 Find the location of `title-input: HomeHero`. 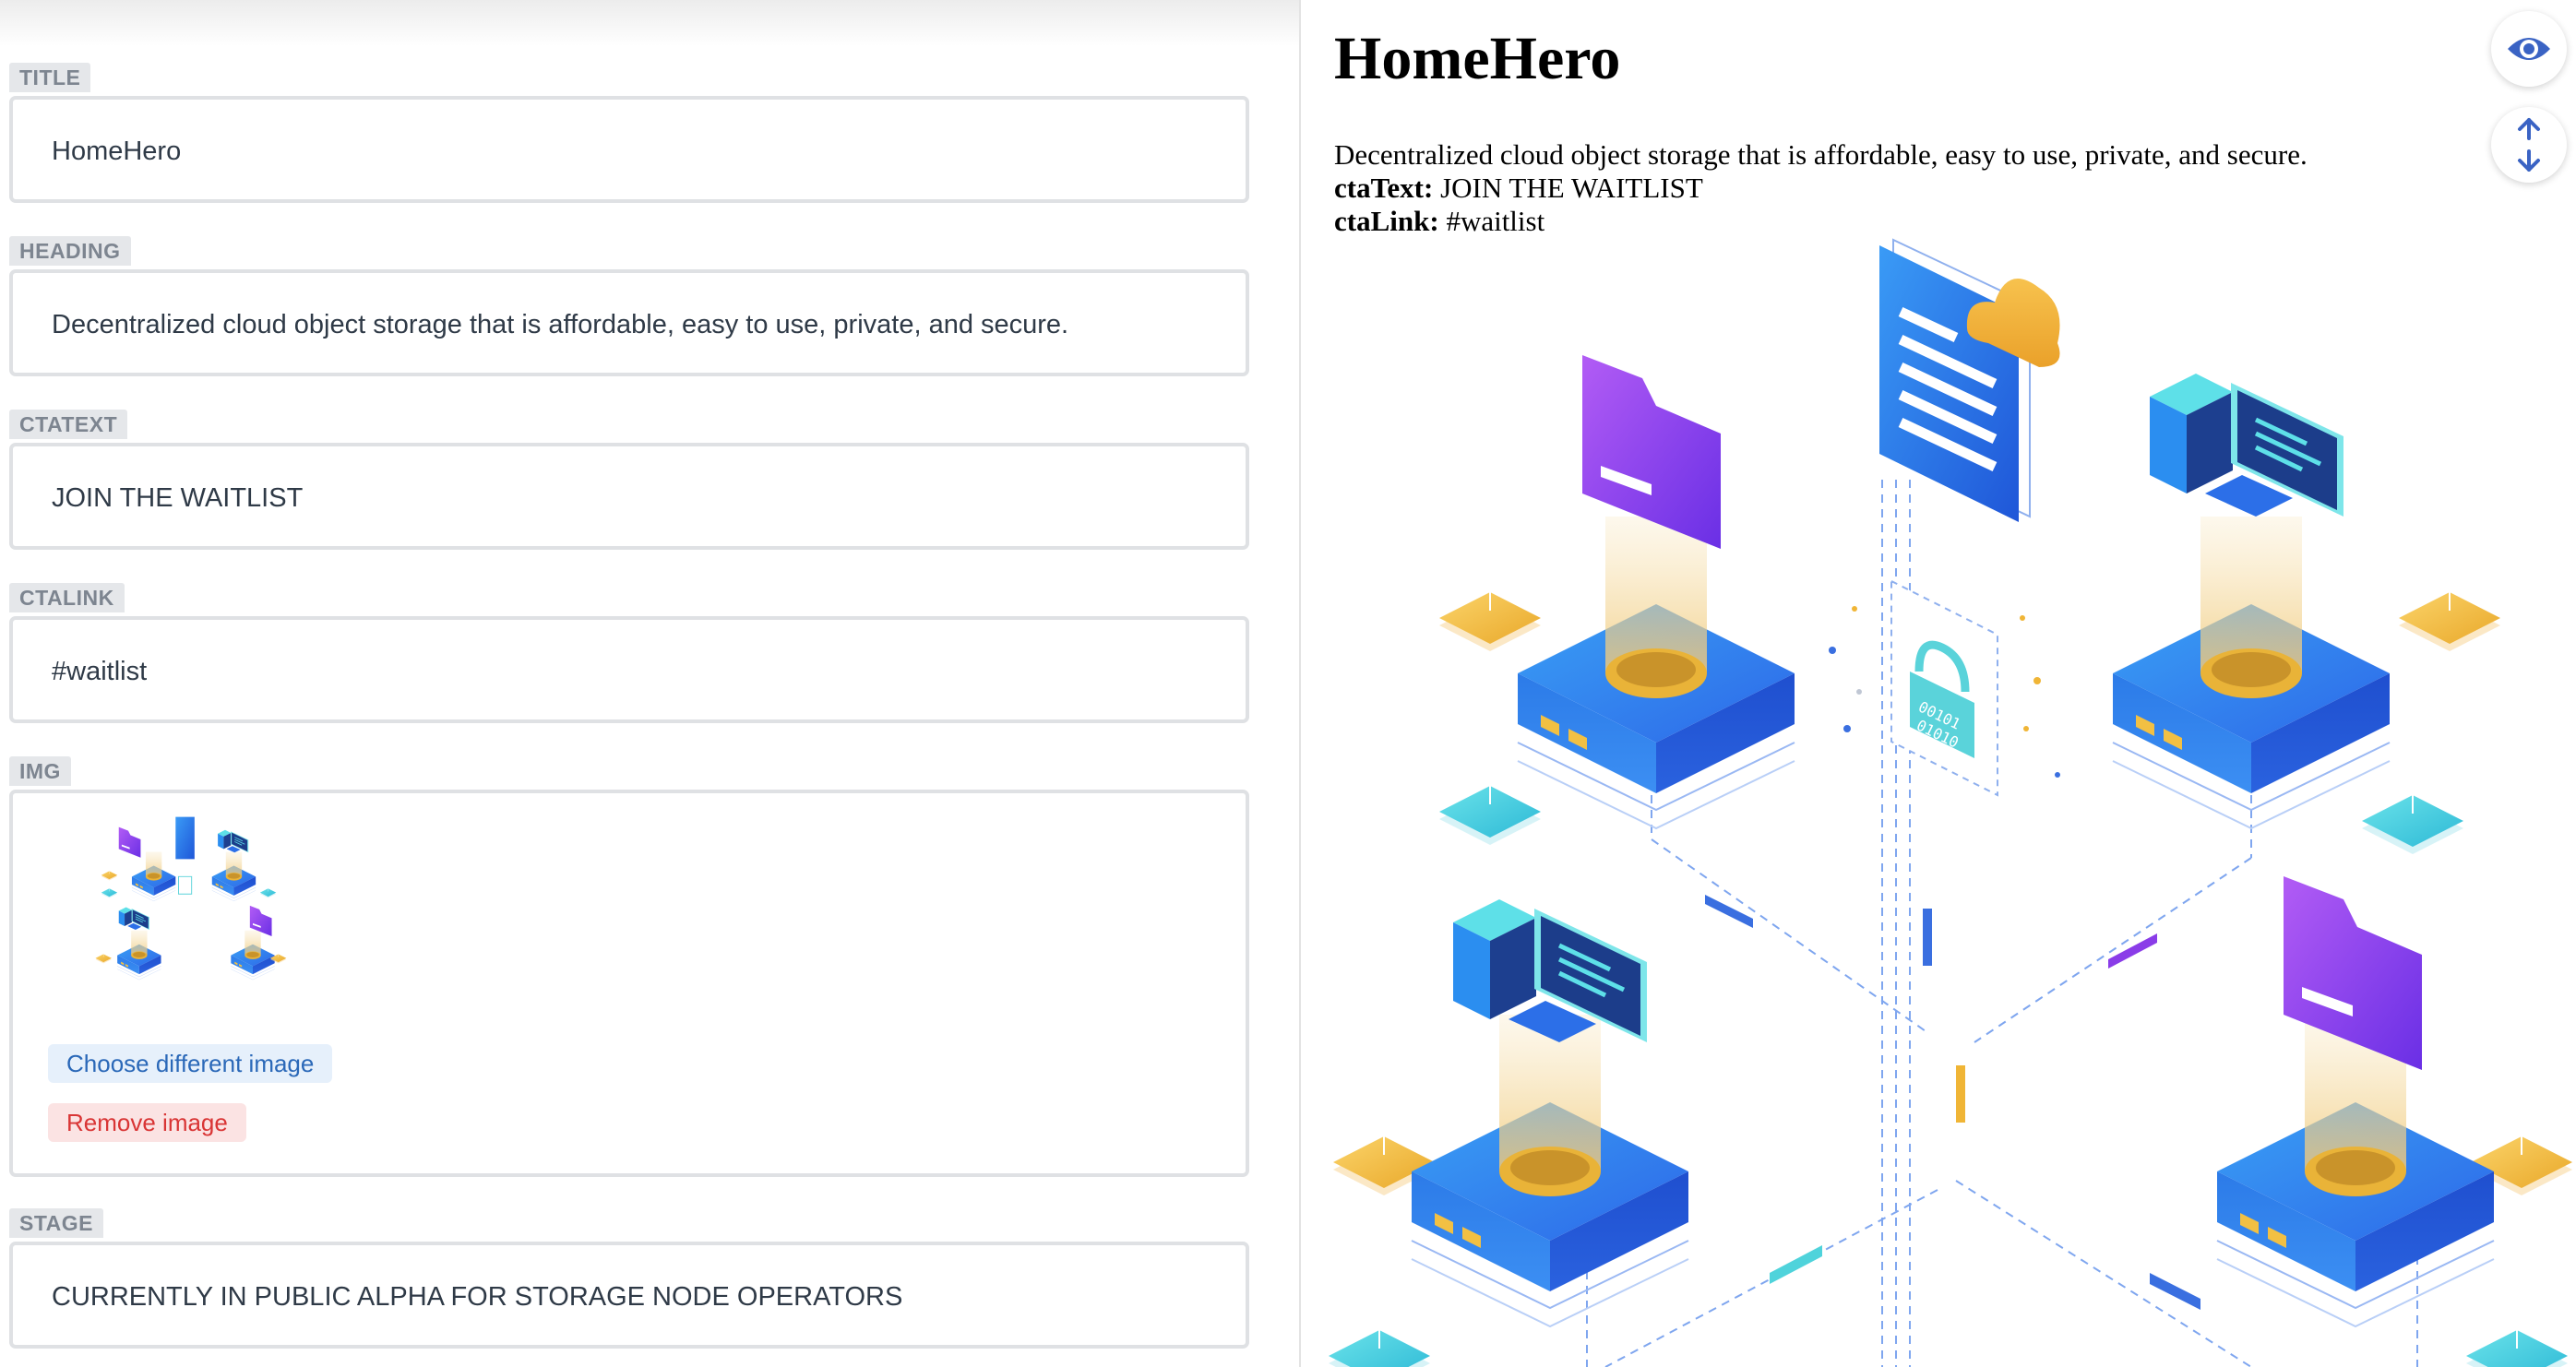

title-input: HomeHero is located at coordinates (629, 149).